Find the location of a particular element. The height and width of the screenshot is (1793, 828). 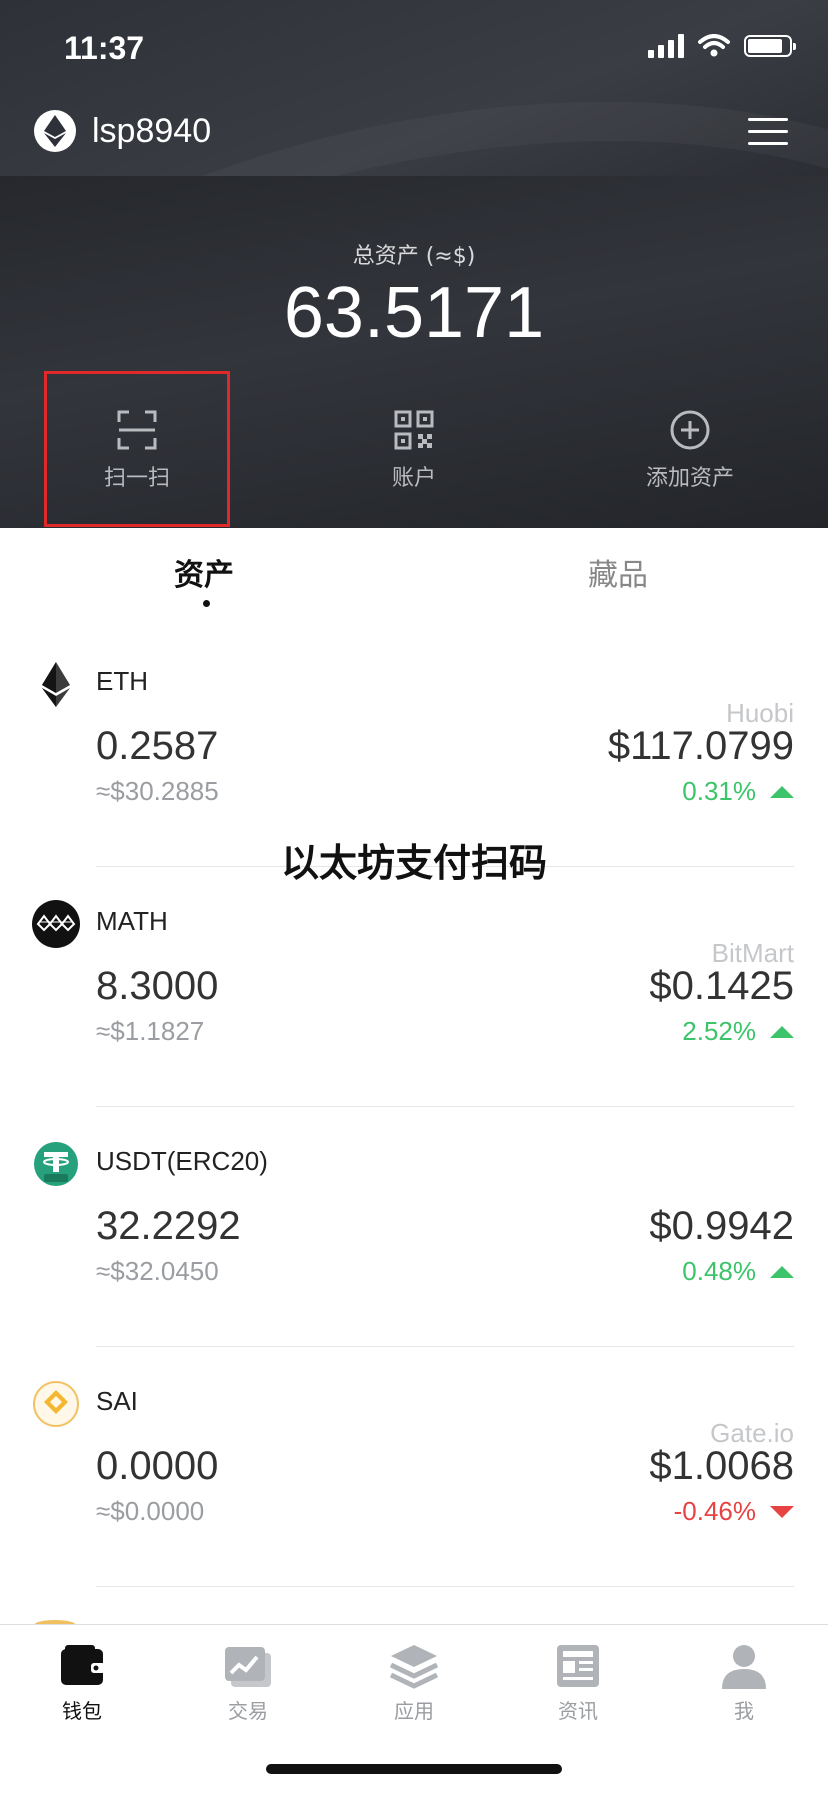

nav-trade-label: 交易 is located at coordinates (248, 1711).